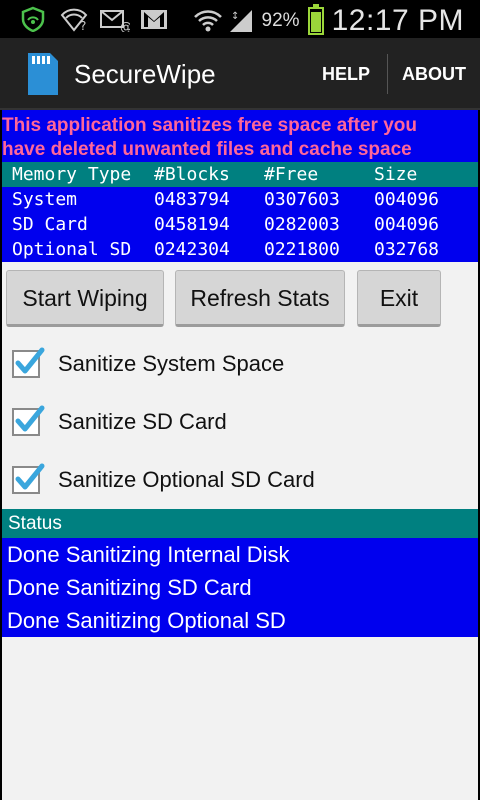  I want to click on cell-blocks: 0242304, so click(192, 249).